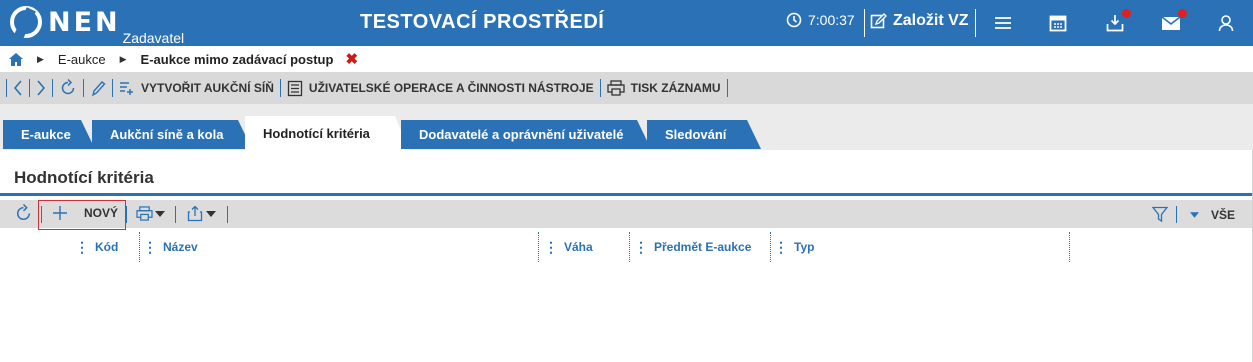 This screenshot has width=1253, height=362. I want to click on export-menu-button, so click(201, 213).